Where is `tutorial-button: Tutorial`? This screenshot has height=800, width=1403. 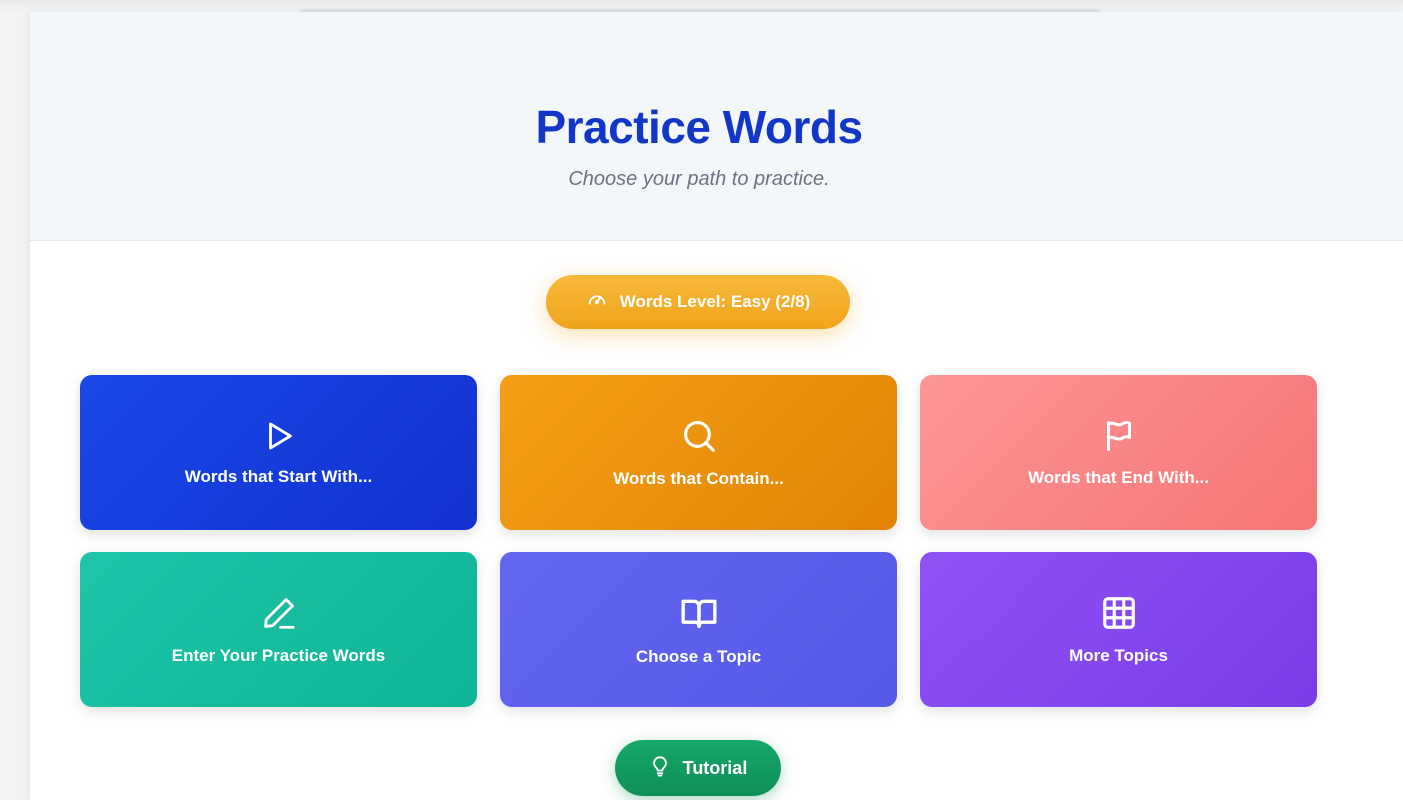
tutorial-button: Tutorial is located at coordinates (698, 768).